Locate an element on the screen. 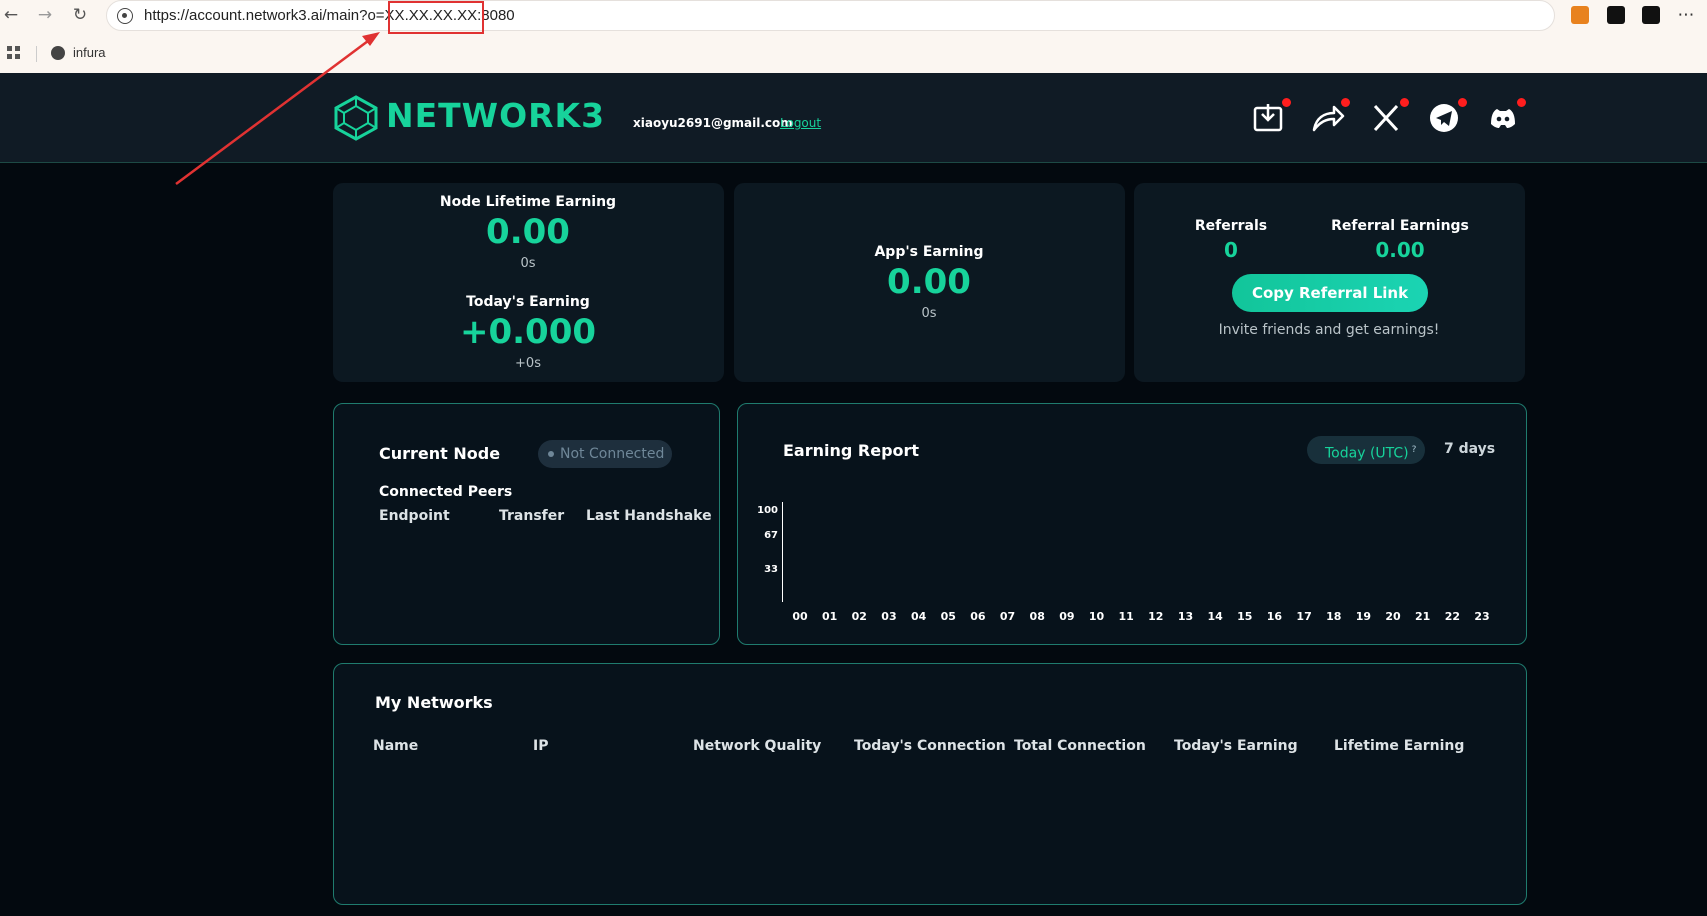 Image resolution: width=1707 pixels, height=916 pixels. site-info-icon is located at coordinates (125, 16).